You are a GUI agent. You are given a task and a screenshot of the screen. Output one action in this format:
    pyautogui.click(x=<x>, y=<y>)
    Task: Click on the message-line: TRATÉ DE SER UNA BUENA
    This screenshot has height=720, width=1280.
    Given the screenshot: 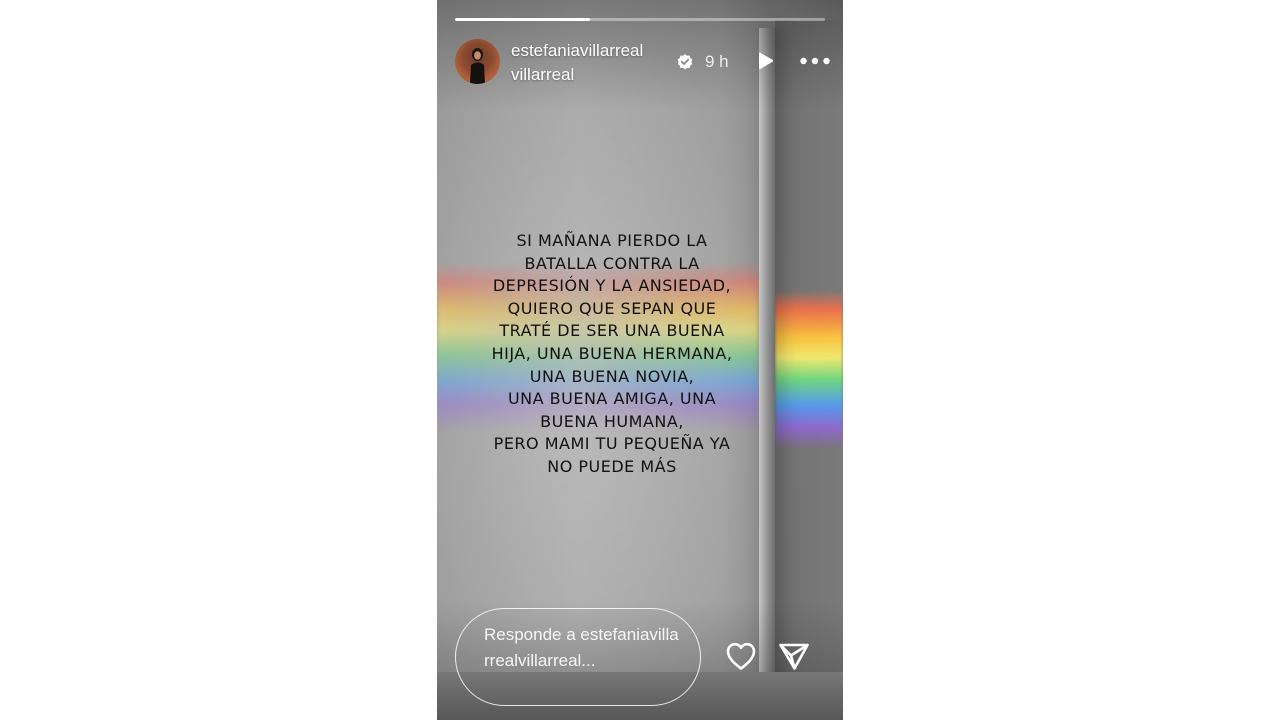 What is the action you would take?
    pyautogui.click(x=612, y=331)
    